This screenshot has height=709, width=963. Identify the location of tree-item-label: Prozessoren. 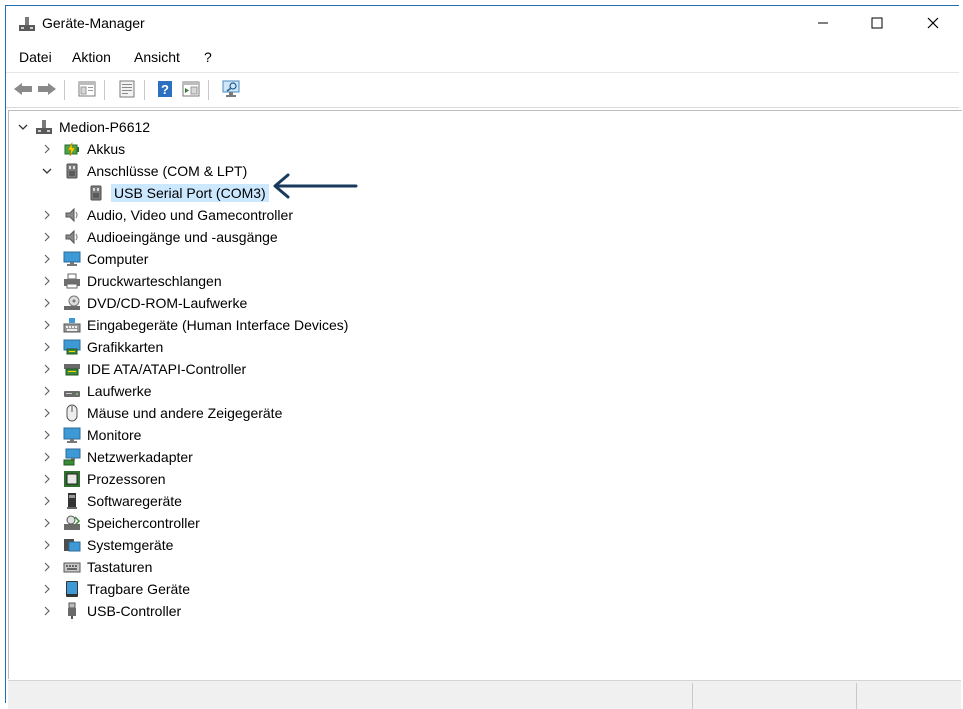
(126, 479).